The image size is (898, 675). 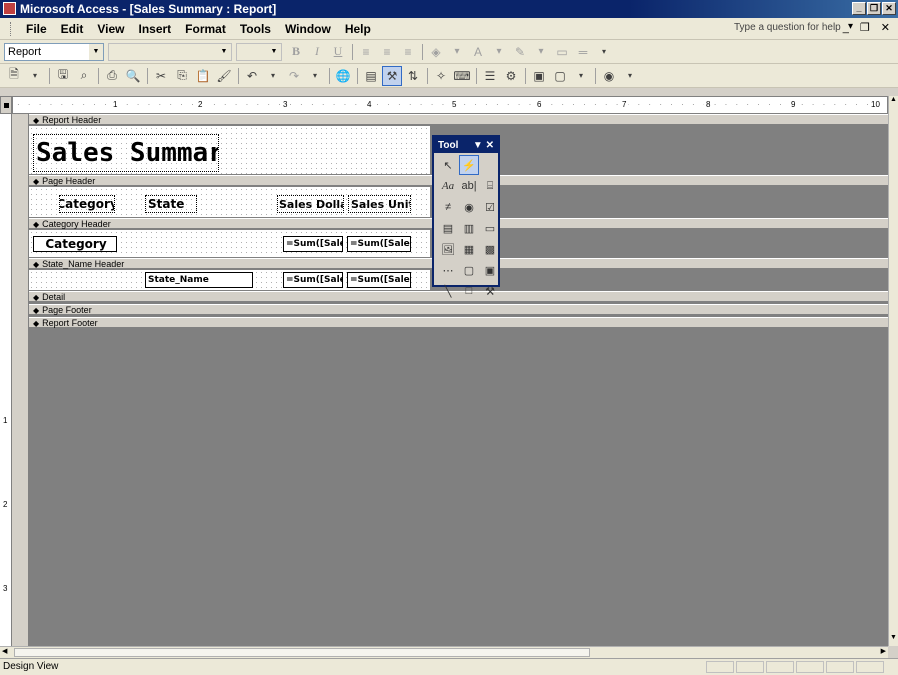 What do you see at coordinates (583, 52) in the screenshot?
I see `special-effect-icon: ═` at bounding box center [583, 52].